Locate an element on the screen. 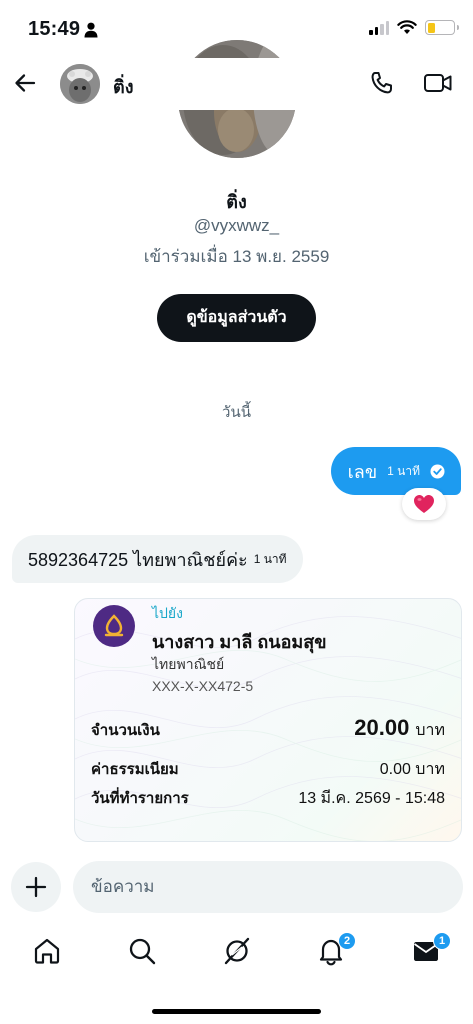 Image resolution: width=473 pixels, height=1024 pixels. message-input is located at coordinates (268, 887).